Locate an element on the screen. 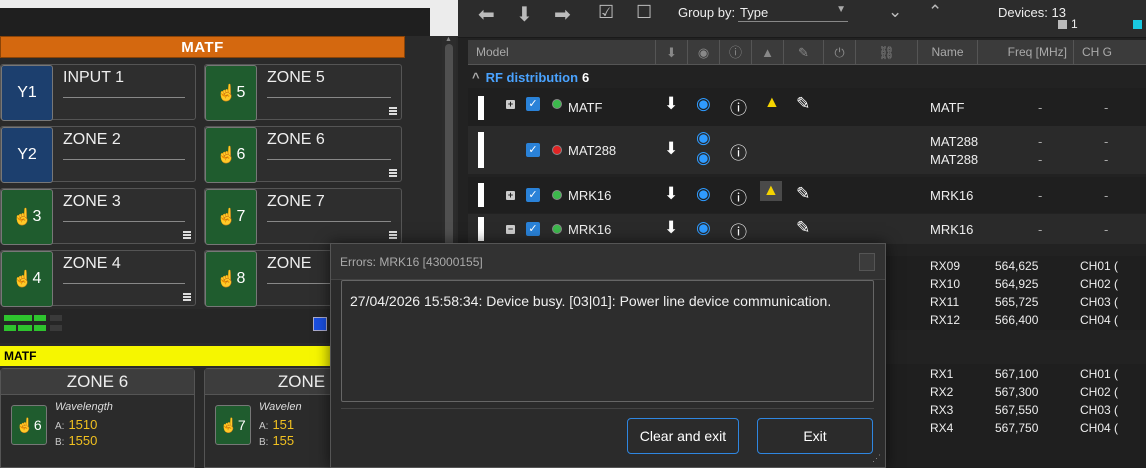 The height and width of the screenshot is (468, 1146). group-header: ^ RF distribution 6 is located at coordinates (530, 77).